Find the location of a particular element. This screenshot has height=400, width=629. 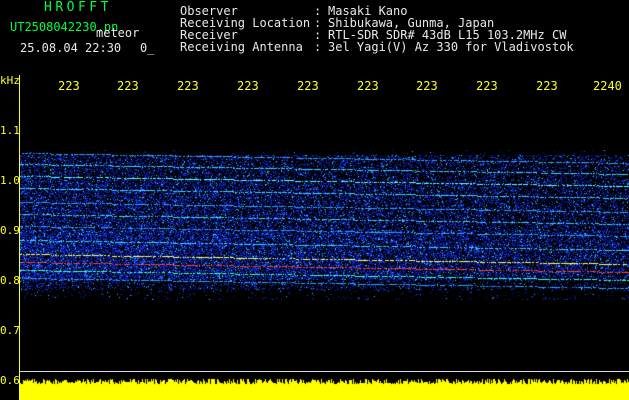

freq-tick: 1.1 is located at coordinates (10, 130).